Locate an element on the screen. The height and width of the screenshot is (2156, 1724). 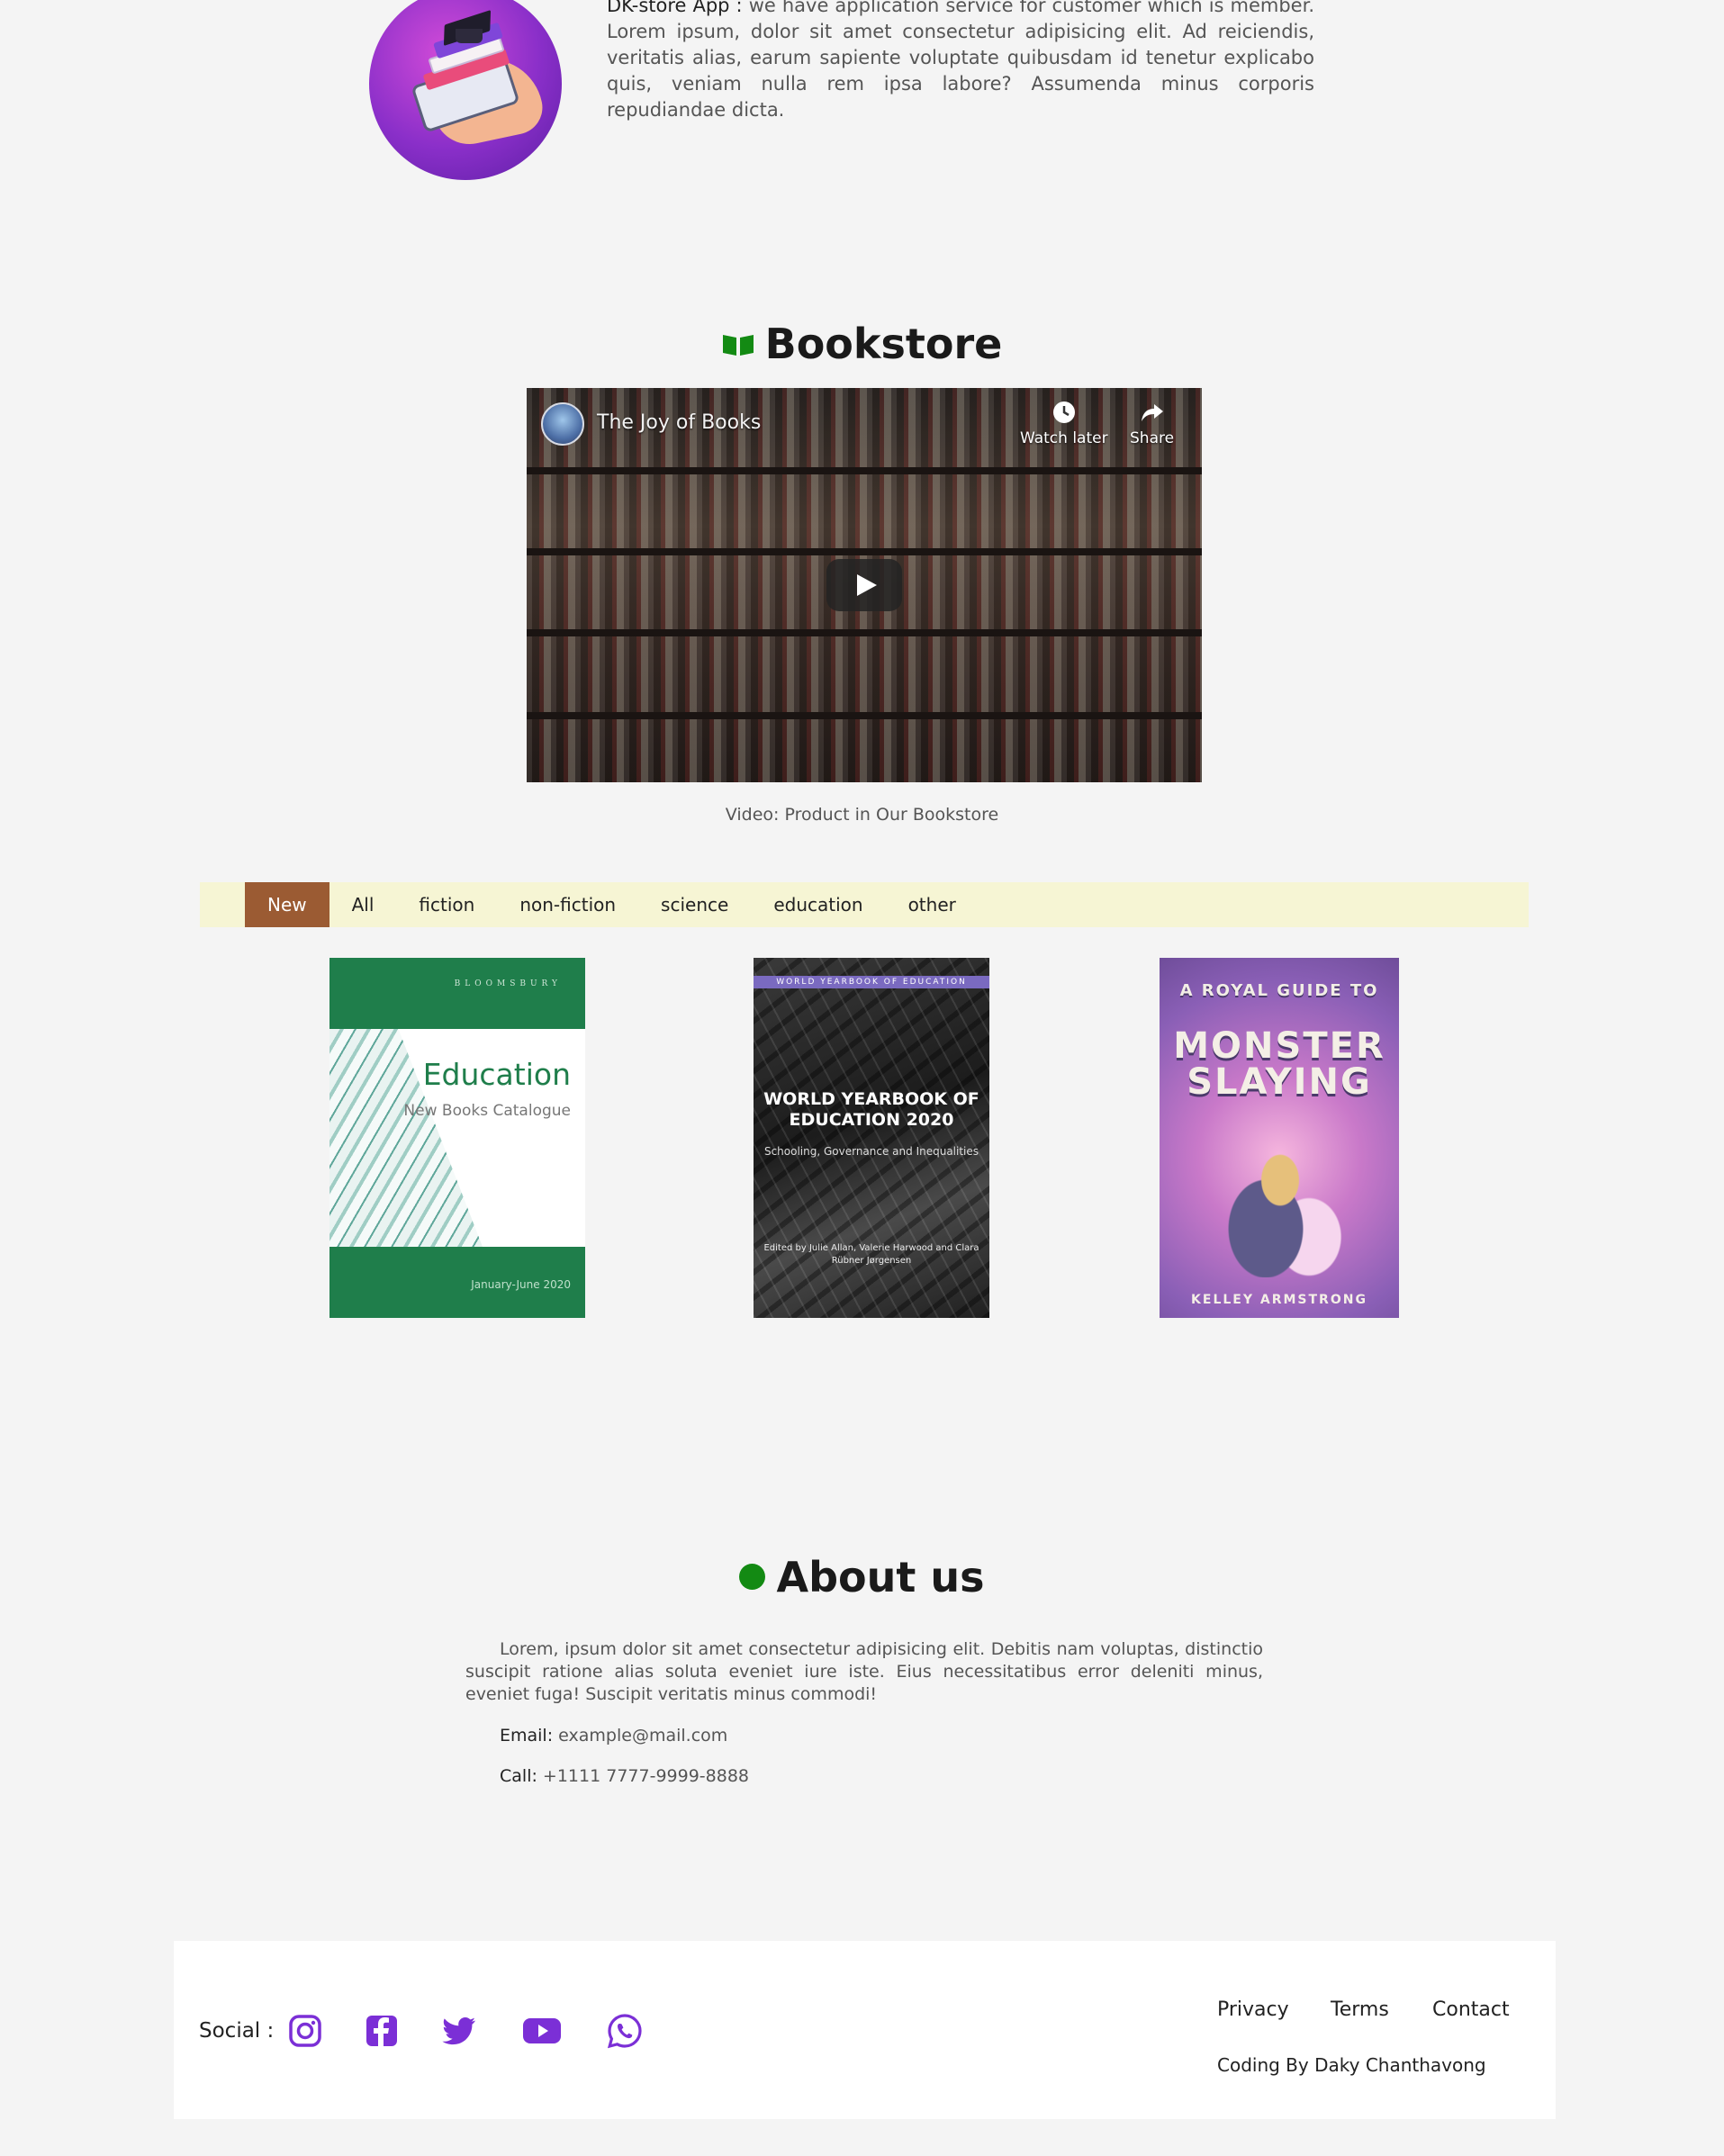
cover-title: Education is located at coordinates (497, 1074).